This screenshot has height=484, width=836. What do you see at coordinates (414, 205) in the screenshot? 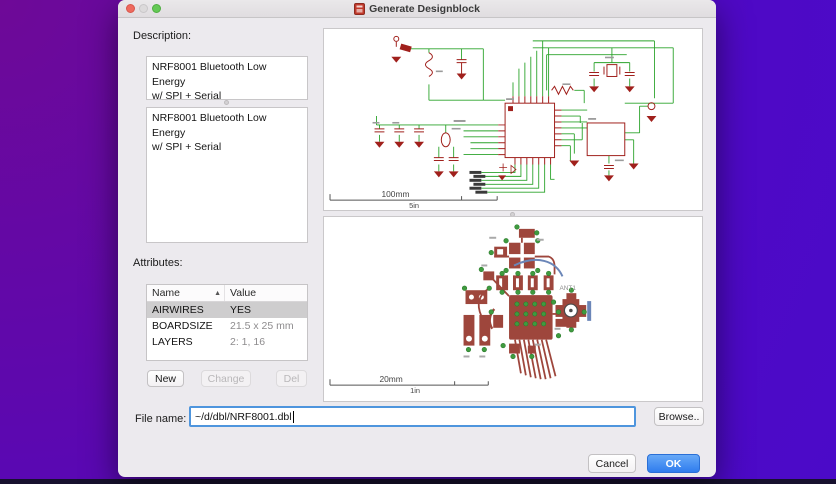
I see `schematic-scale-imperial: 5in` at bounding box center [414, 205].